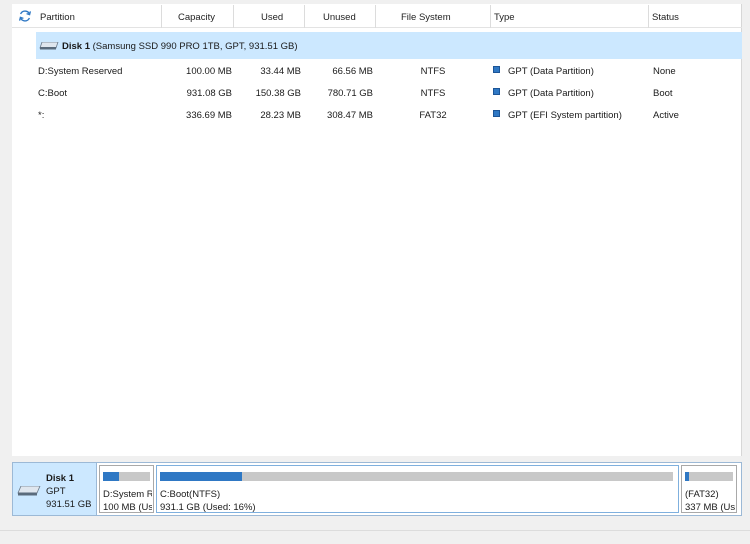 The width and height of the screenshot is (750, 544). What do you see at coordinates (41, 115) in the screenshot?
I see `partition-name: *:` at bounding box center [41, 115].